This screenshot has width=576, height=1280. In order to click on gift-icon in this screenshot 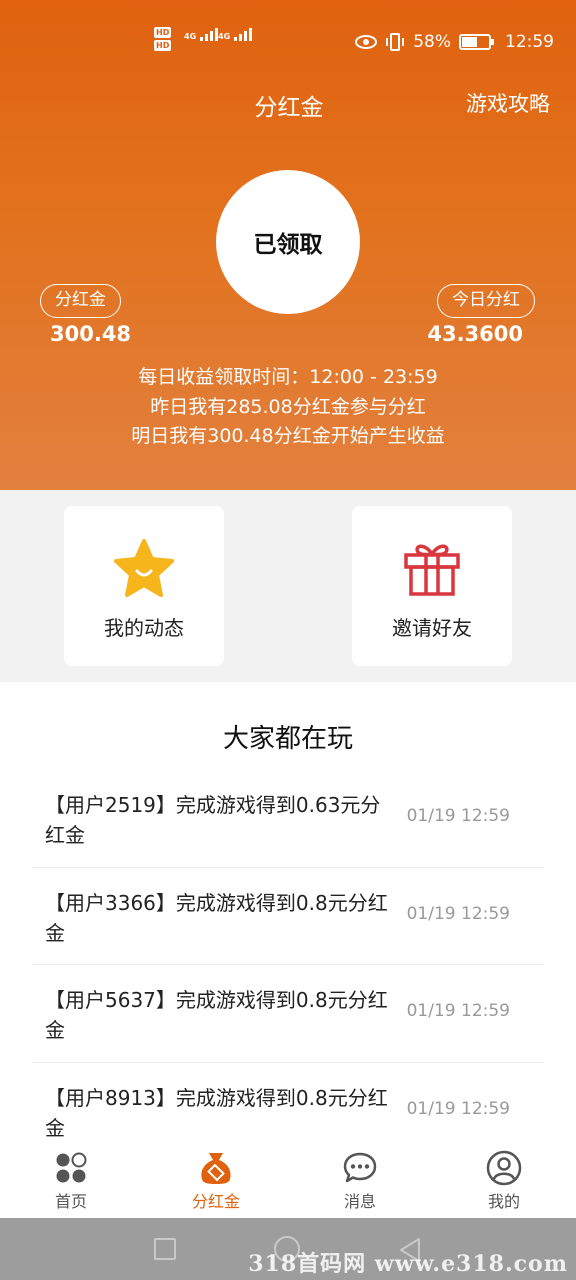, I will do `click(432, 570)`.